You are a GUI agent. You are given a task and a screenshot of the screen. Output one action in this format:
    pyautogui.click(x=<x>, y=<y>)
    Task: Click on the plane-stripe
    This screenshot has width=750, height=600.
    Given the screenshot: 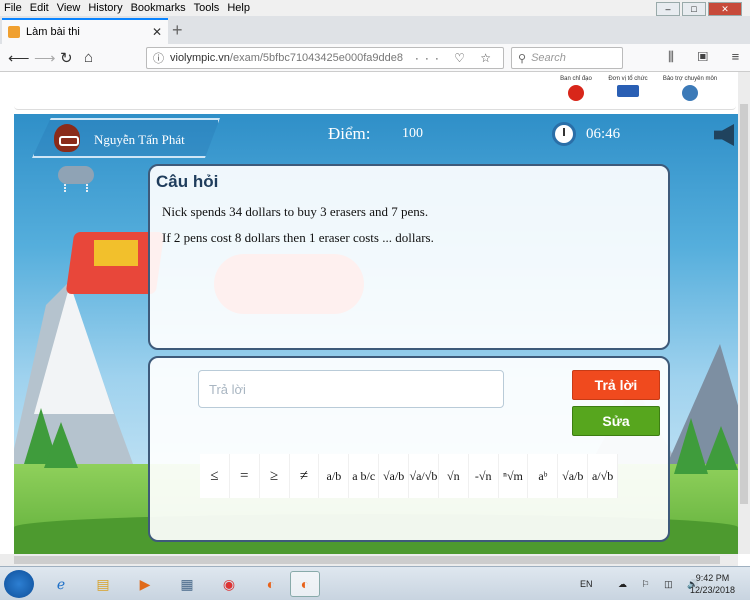 What is the action you would take?
    pyautogui.click(x=116, y=253)
    